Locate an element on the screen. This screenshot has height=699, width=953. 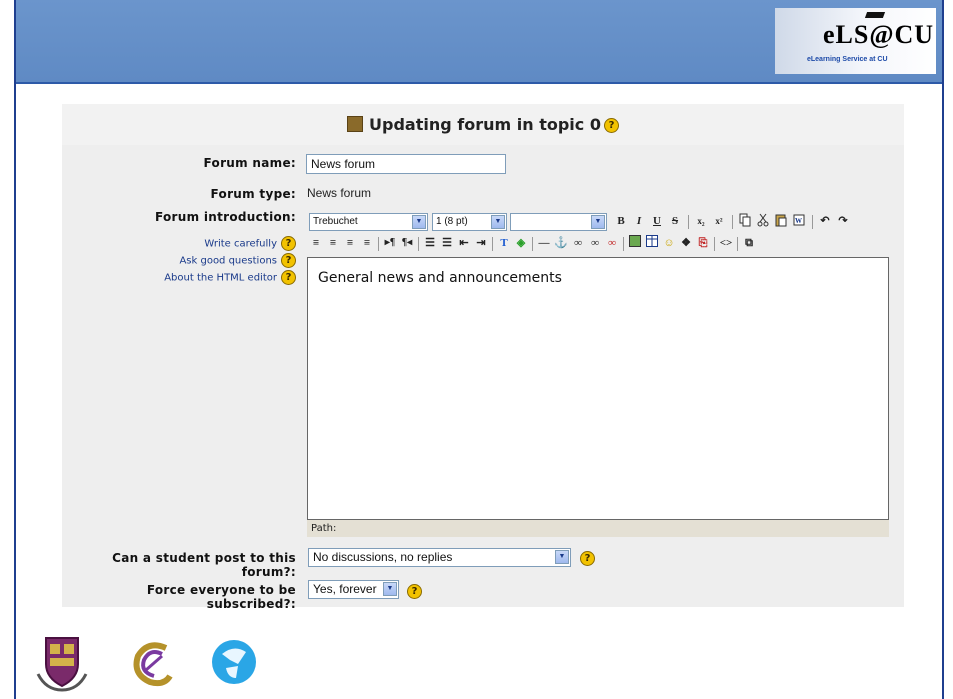
svg-text: W is located at coordinates (798, 221).